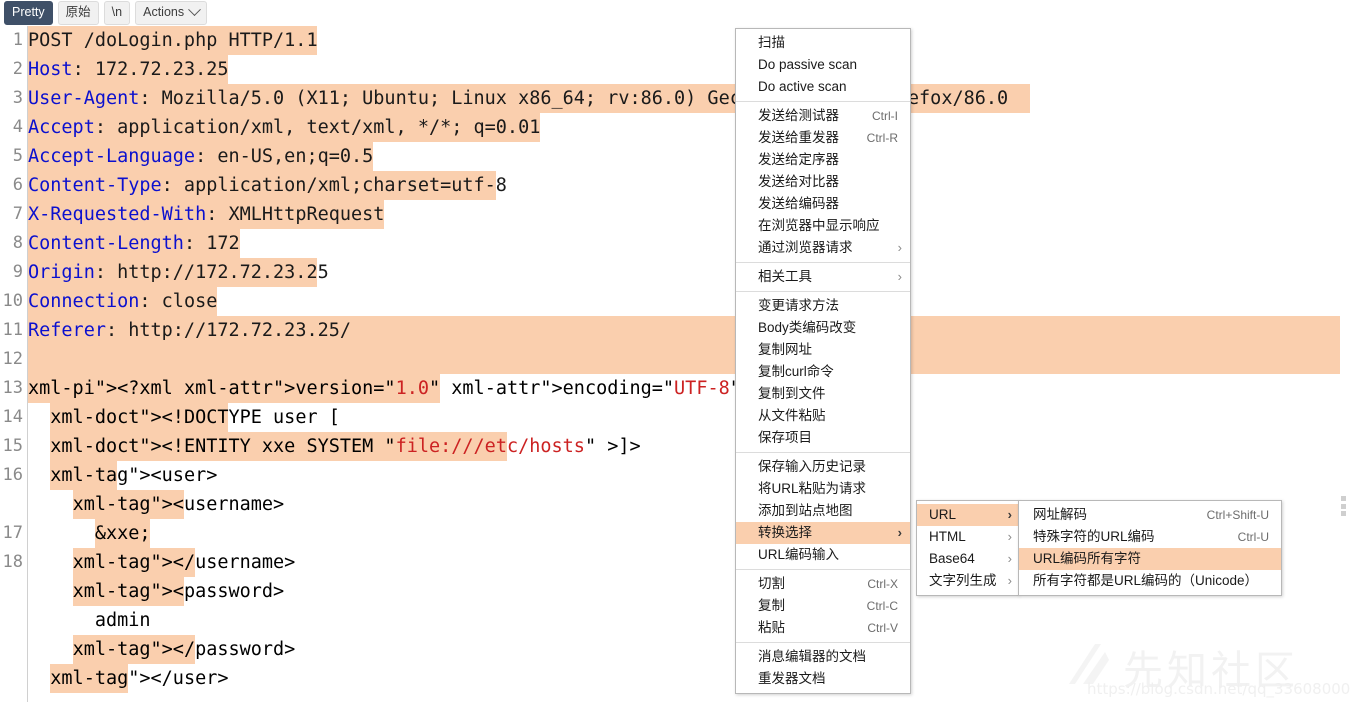  Describe the element at coordinates (823, 438) in the screenshot. I see `menu-item: 保存项目` at that location.